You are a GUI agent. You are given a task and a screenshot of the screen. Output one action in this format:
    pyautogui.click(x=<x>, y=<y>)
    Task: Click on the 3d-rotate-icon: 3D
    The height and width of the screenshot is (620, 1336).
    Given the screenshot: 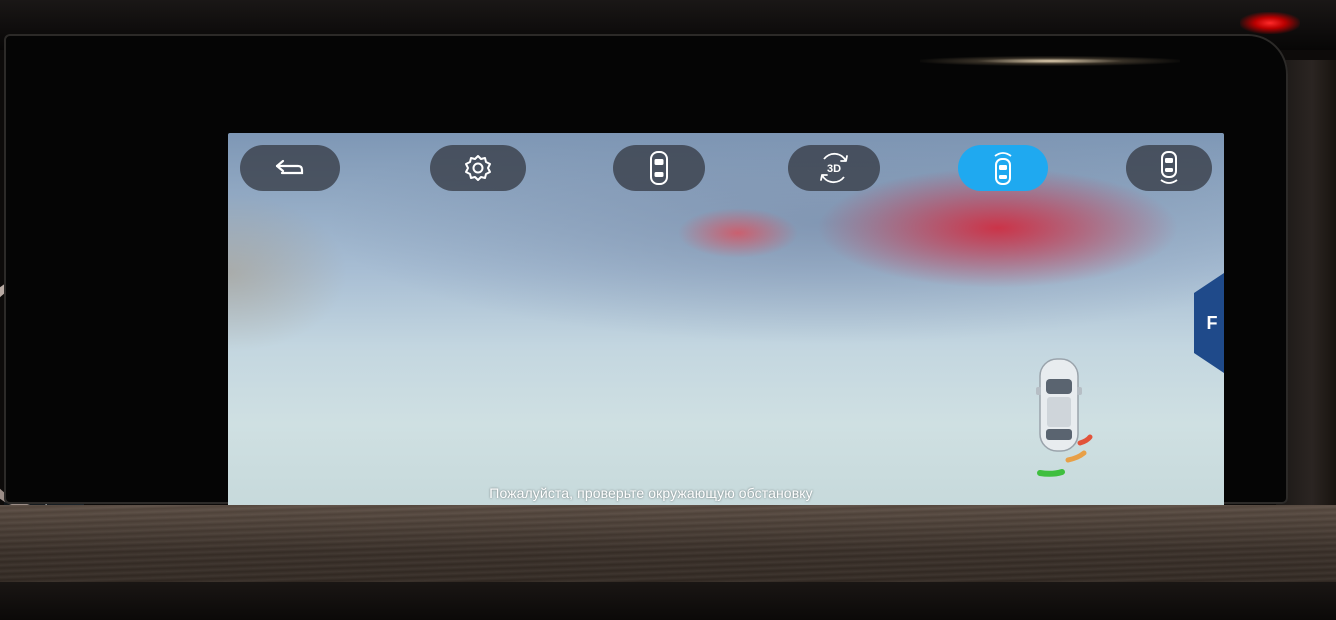 What is the action you would take?
    pyautogui.click(x=834, y=168)
    